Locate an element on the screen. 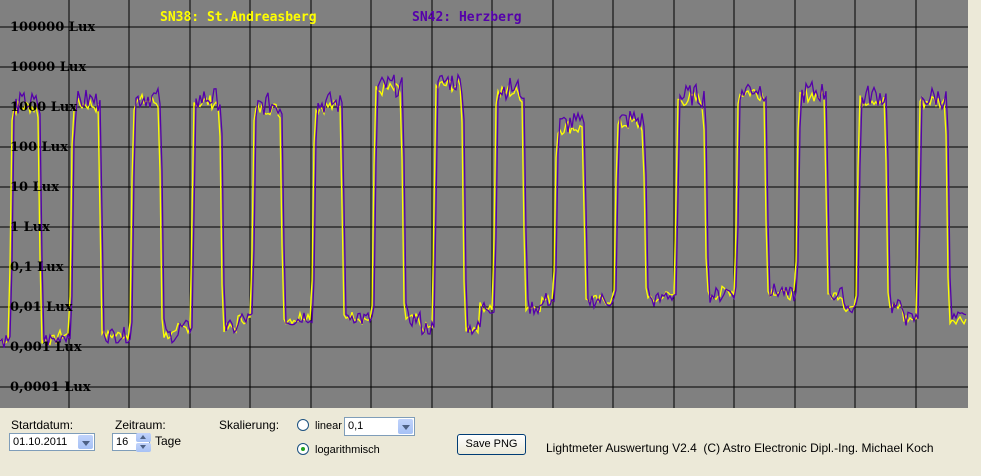  radio-logarithmic-label: logarithmisch is located at coordinates (347, 450).